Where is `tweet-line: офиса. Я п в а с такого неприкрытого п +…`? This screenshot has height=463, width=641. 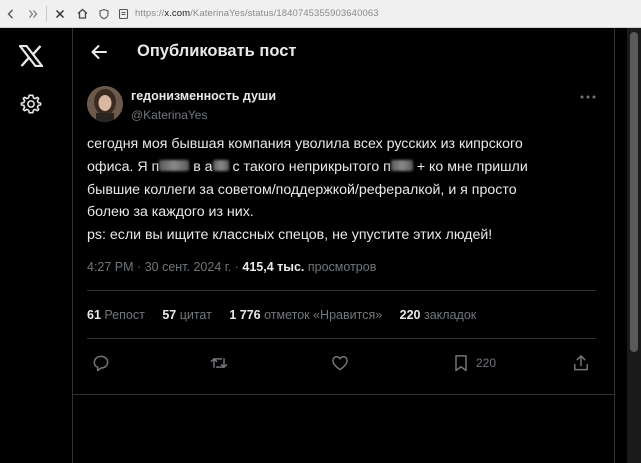 tweet-line: офиса. Я п в а с такого неприкрытого п +… is located at coordinates (342, 167).